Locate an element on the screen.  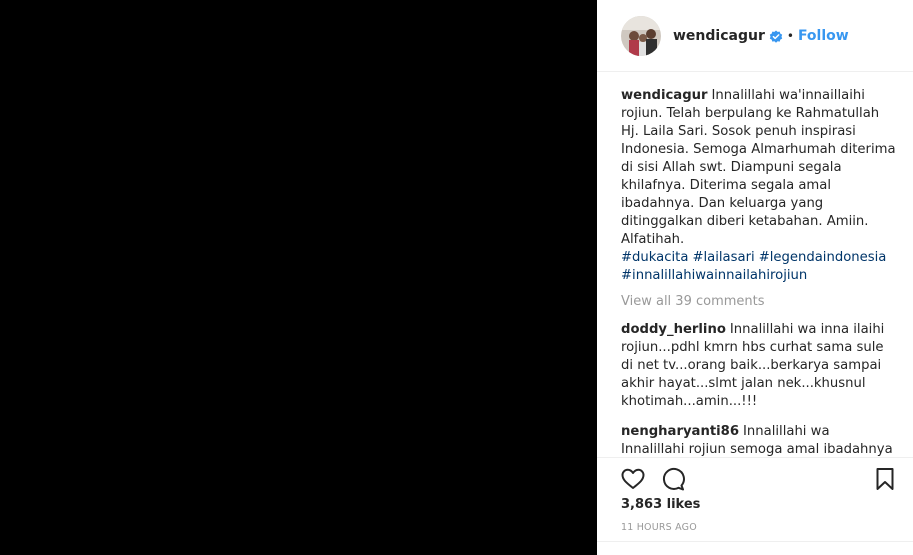
post-timestamp: 11 HOURS AGO is located at coordinates (659, 527).